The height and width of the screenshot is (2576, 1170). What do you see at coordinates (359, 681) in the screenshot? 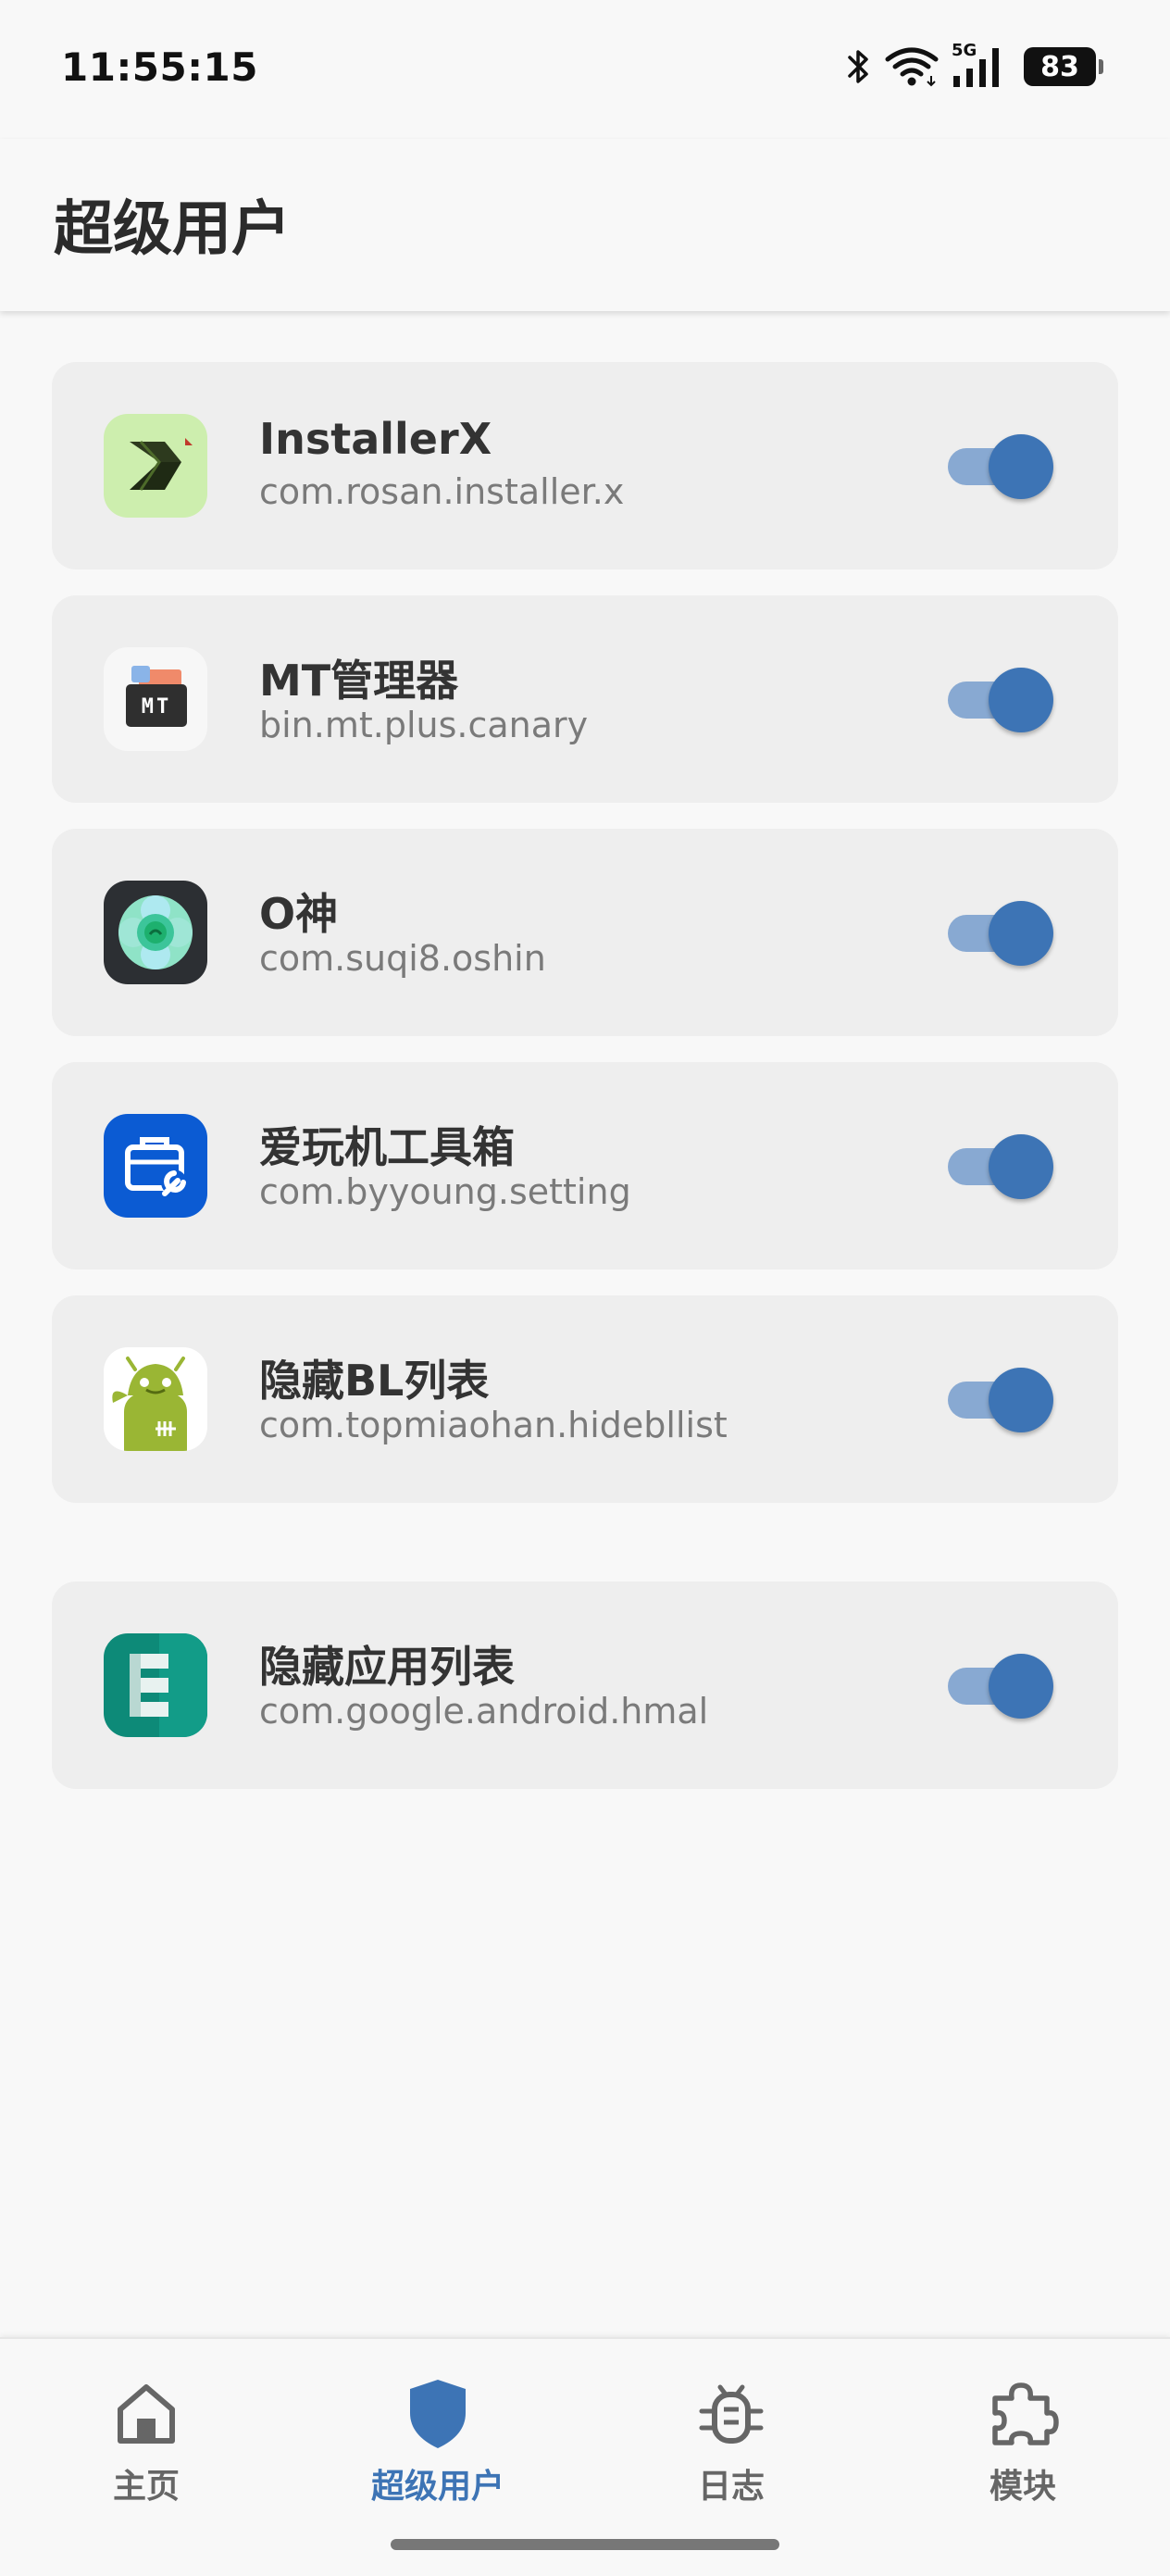
I see `app-name: MT管理器` at bounding box center [359, 681].